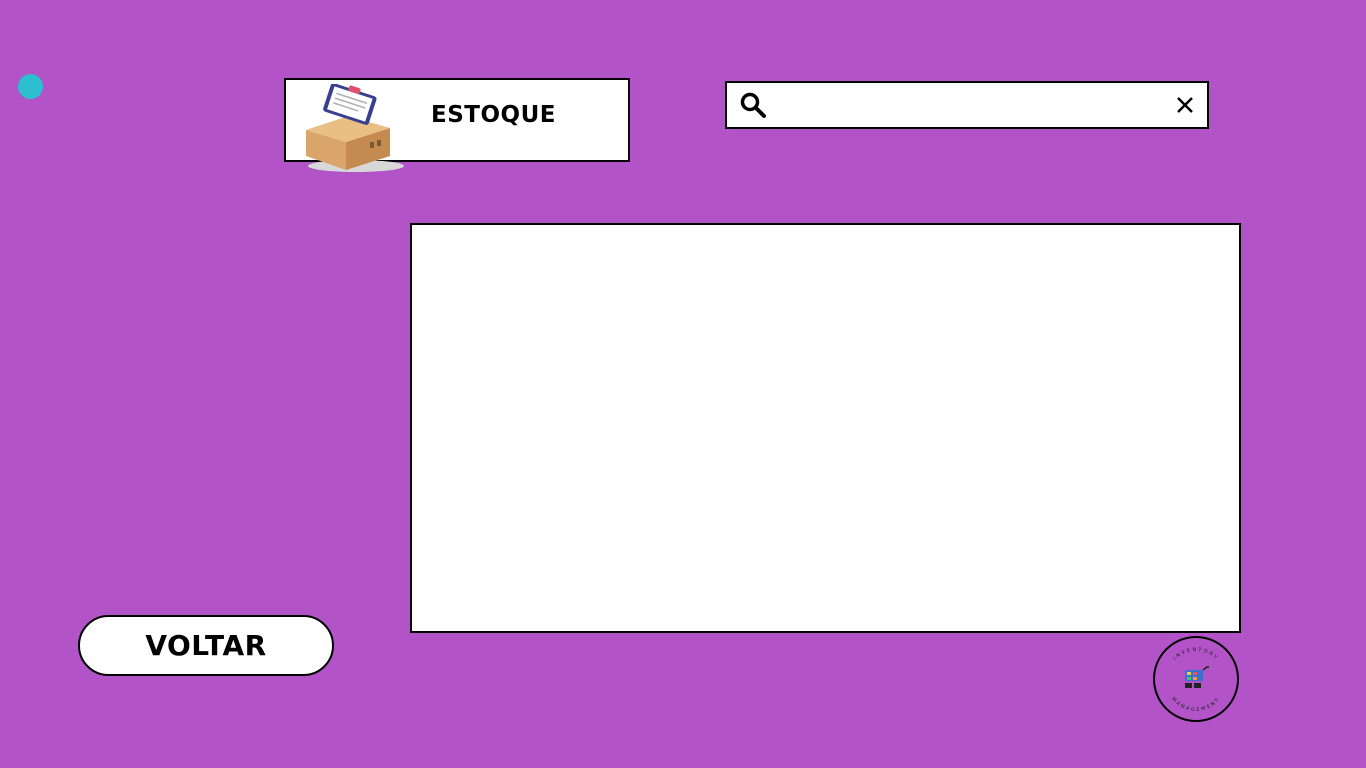  I want to click on search-input, so click(969, 106).